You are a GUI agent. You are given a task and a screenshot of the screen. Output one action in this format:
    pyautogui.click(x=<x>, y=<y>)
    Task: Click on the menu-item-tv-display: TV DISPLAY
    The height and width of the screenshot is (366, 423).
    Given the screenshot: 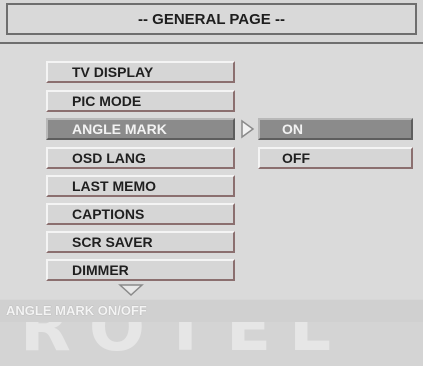 What is the action you would take?
    pyautogui.click(x=140, y=72)
    